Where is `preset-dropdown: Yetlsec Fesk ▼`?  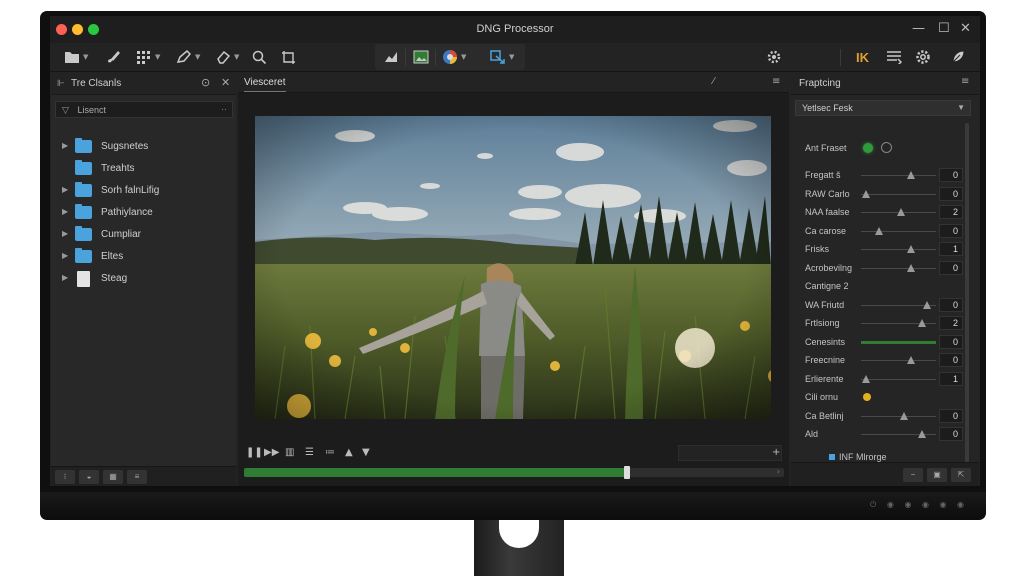 preset-dropdown: Yetlsec Fesk ▼ is located at coordinates (883, 108).